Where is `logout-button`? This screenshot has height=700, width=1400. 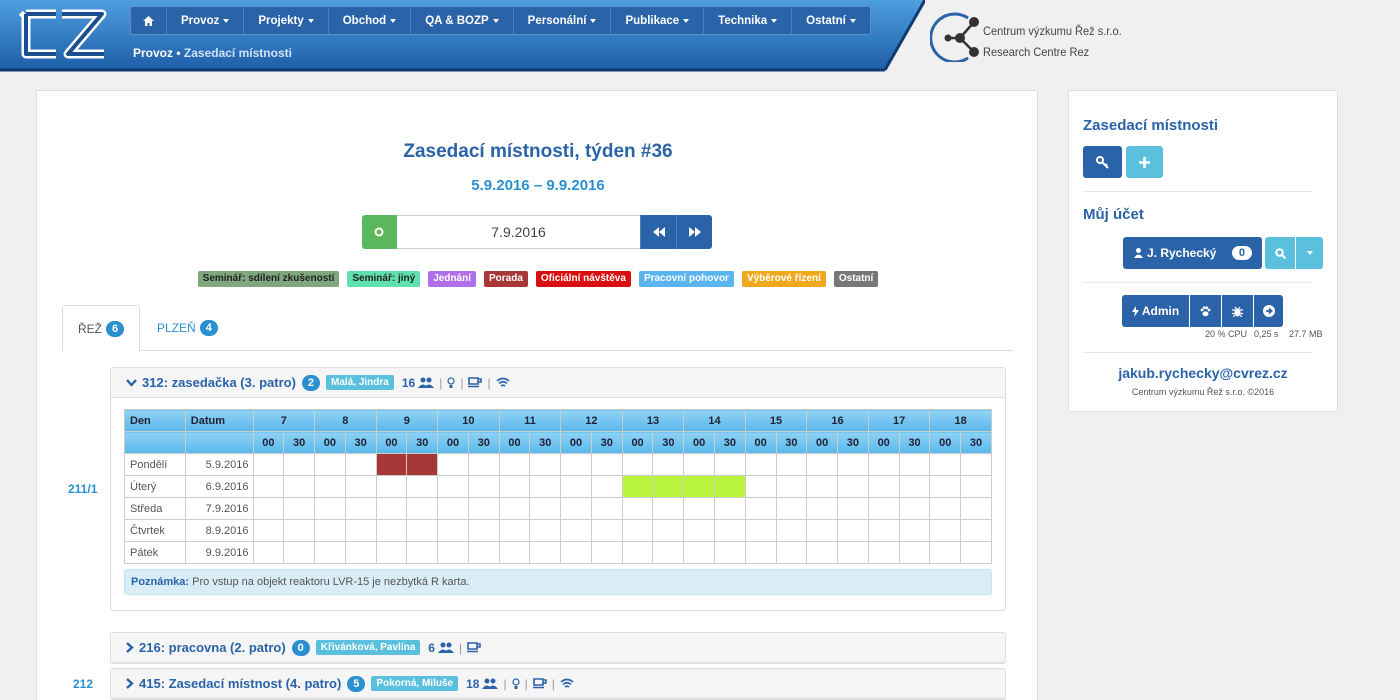 logout-button is located at coordinates (1268, 311).